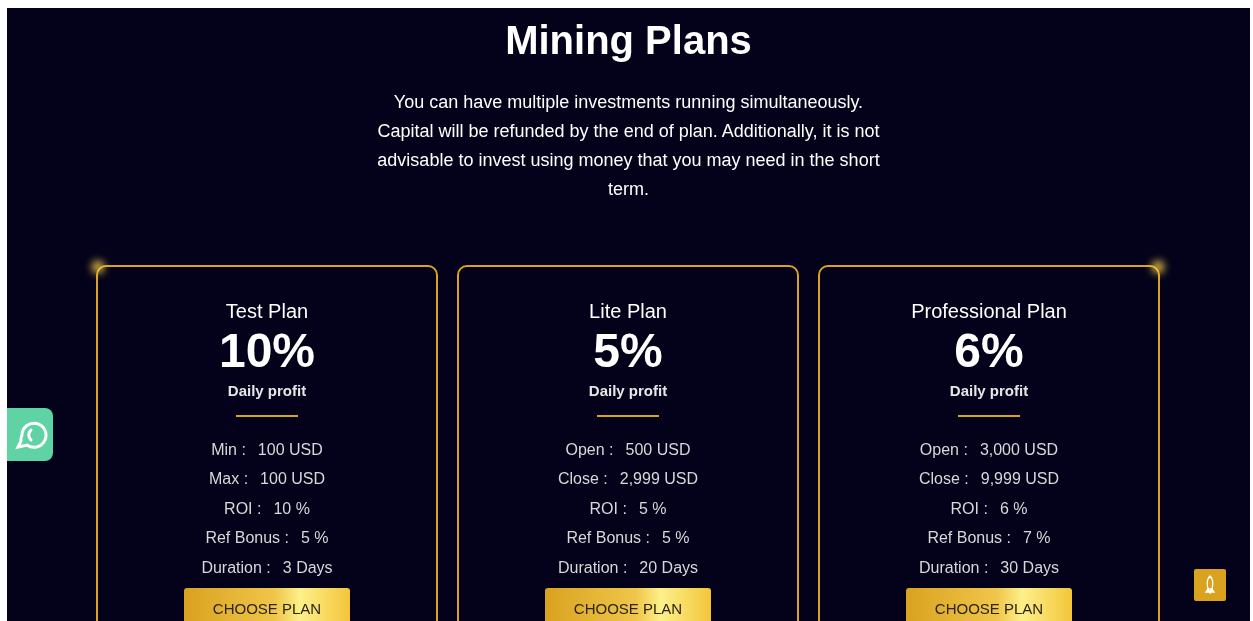 The image size is (1253, 621). Describe the element at coordinates (989, 311) in the screenshot. I see `plan-name: Professional Plan` at that location.